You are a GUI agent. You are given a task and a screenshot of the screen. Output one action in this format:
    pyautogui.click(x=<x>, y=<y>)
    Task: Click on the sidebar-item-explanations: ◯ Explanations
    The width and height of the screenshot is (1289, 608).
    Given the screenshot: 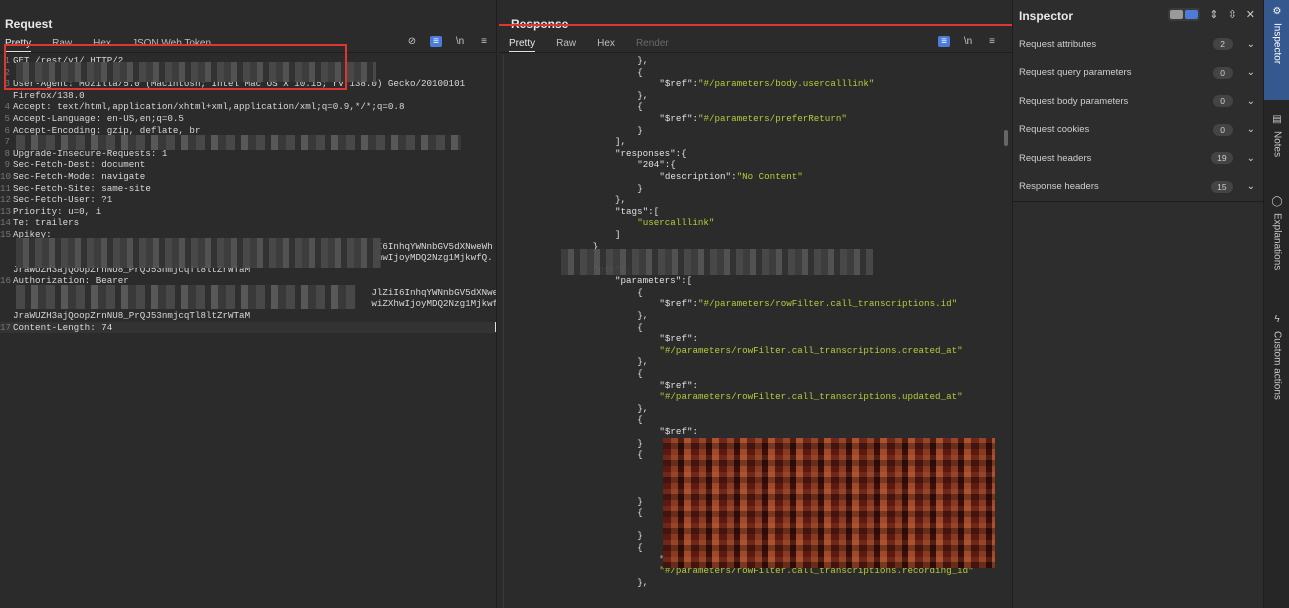 What is the action you would take?
    pyautogui.click(x=1276, y=244)
    